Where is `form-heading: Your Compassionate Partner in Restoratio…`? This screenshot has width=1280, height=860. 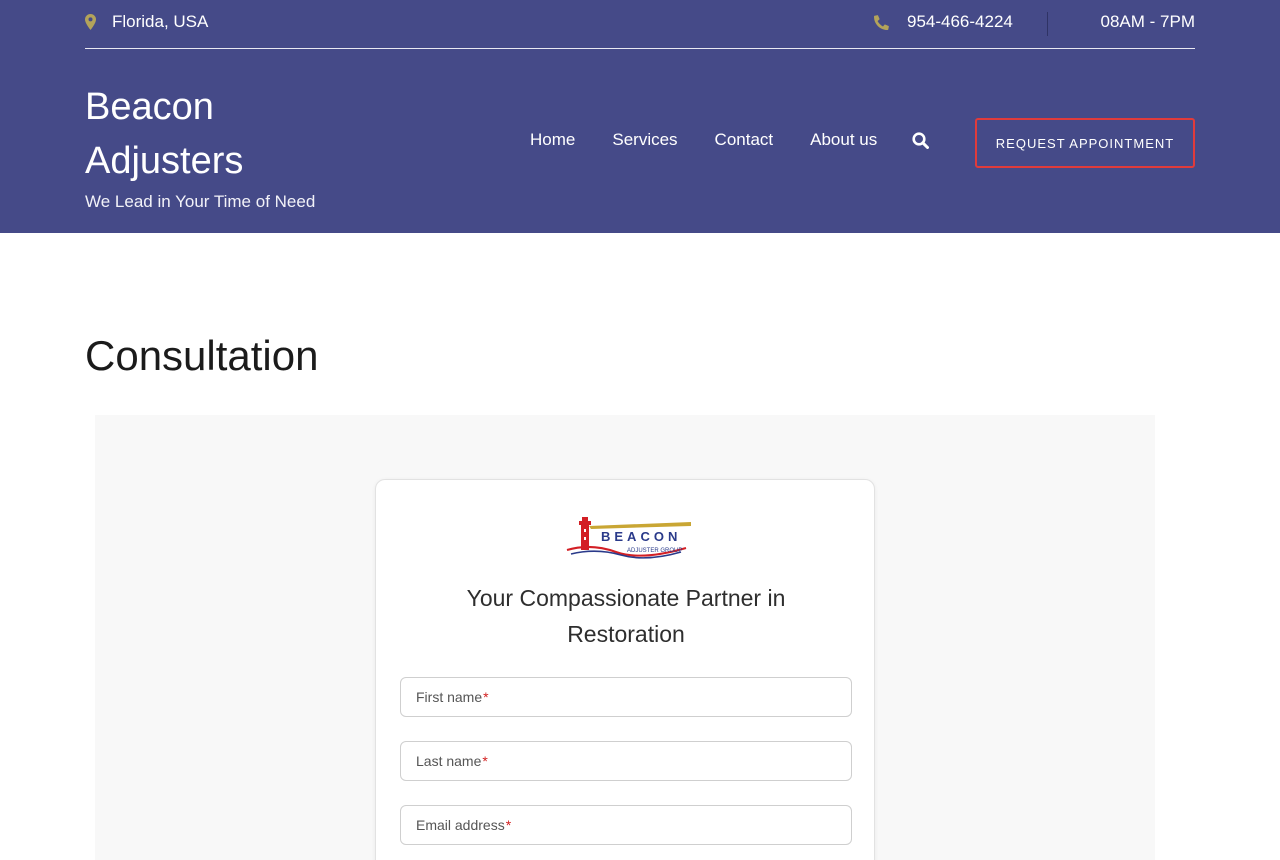 form-heading: Your Compassionate Partner in Restoratio… is located at coordinates (626, 616).